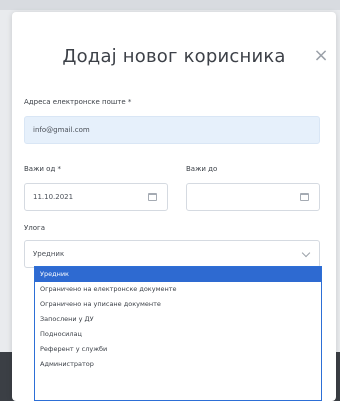  Describe the element at coordinates (170, 5) in the screenshot. I see `background-top-bar` at that location.